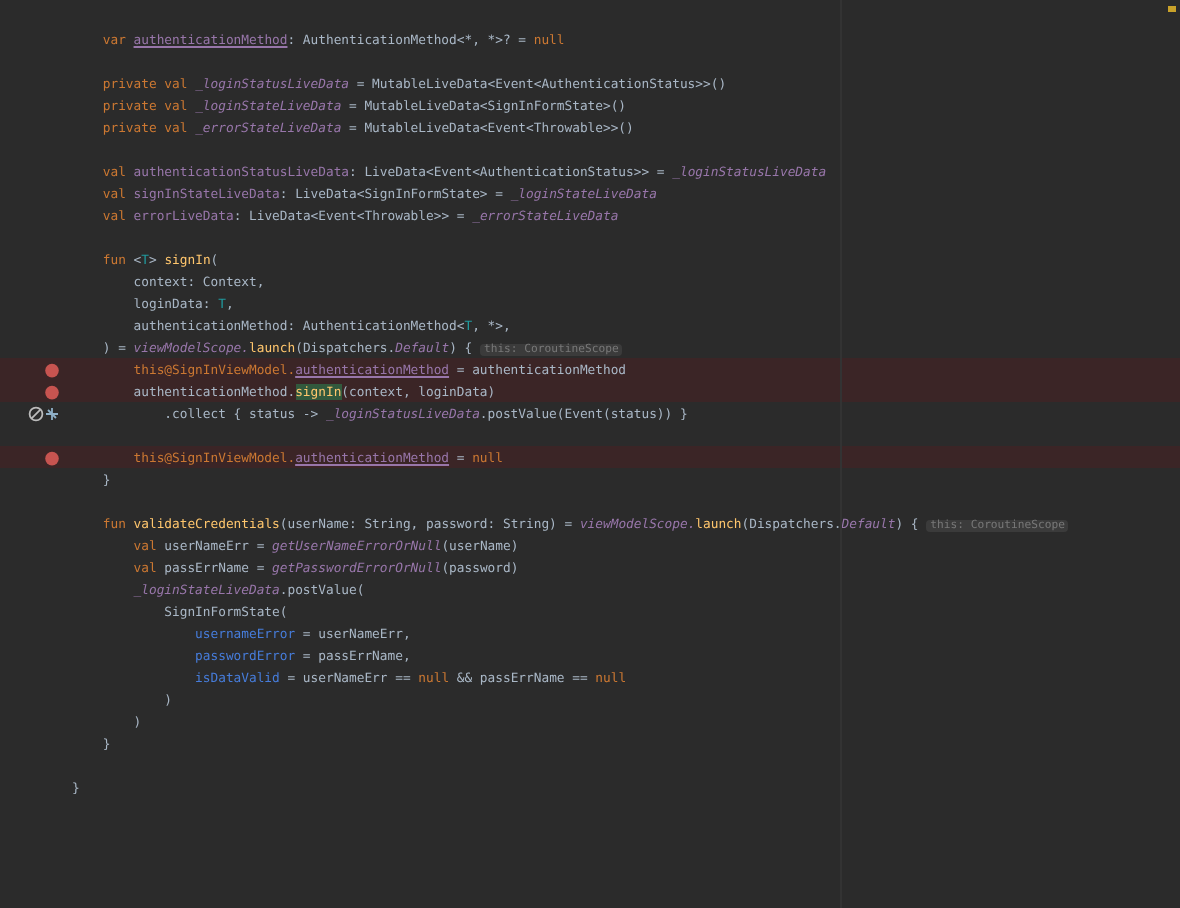 The image size is (1180, 908). I want to click on suspend-call-icon, so click(44, 413).